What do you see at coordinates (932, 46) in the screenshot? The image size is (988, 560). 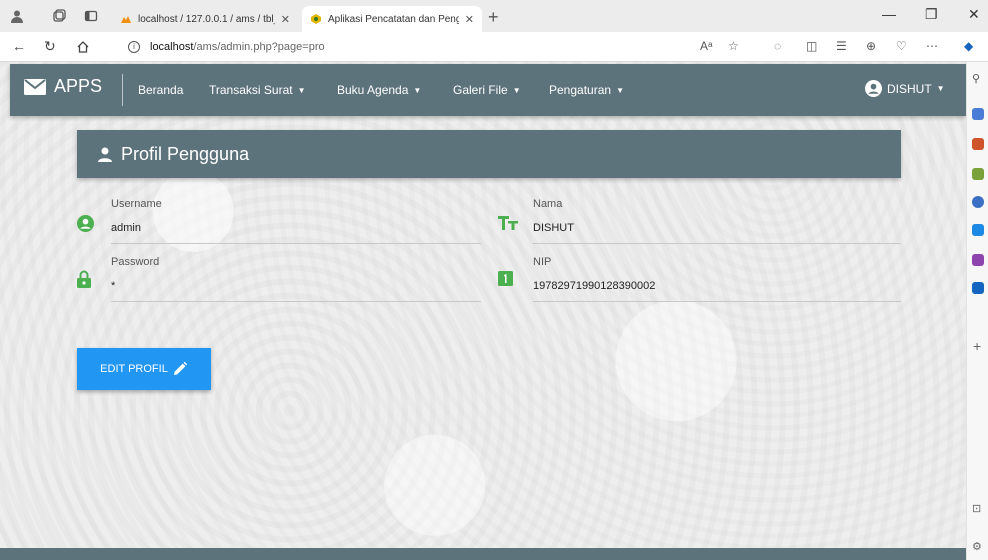 I see `more-options-icon: ⋯` at bounding box center [932, 46].